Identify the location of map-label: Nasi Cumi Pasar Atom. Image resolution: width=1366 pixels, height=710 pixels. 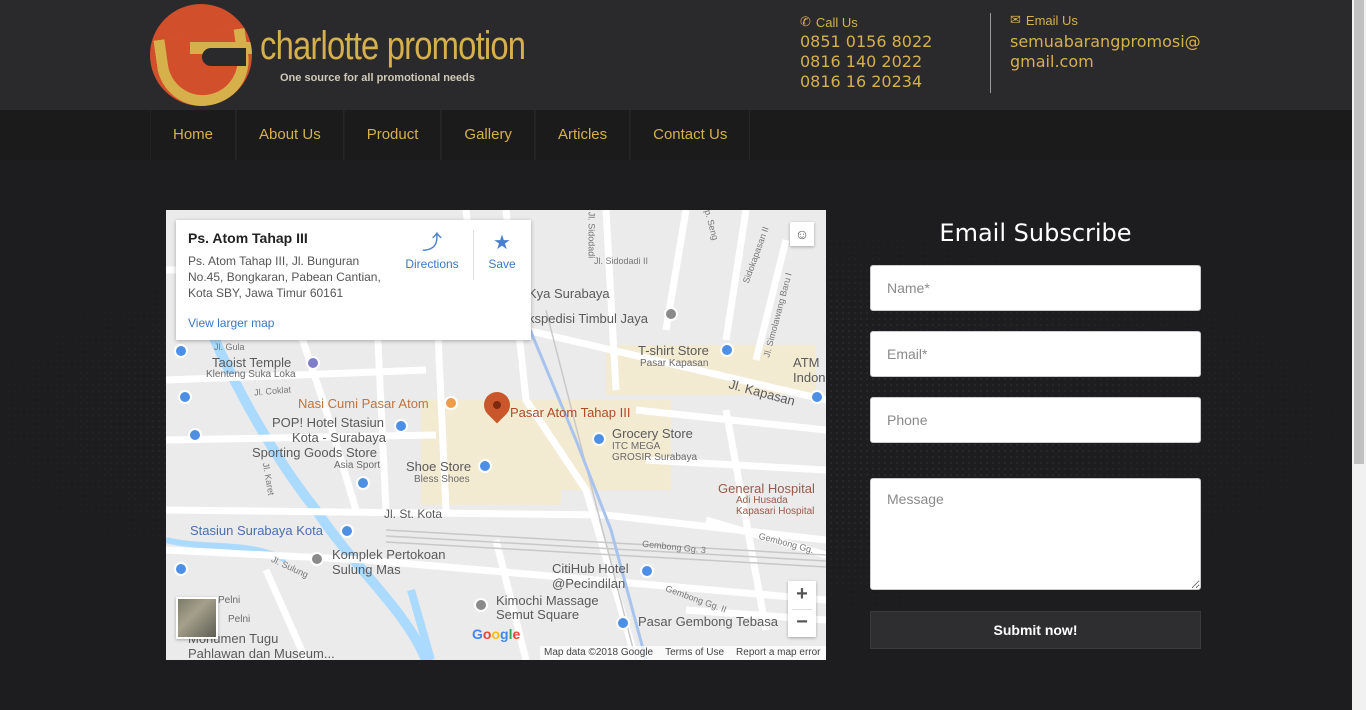
(363, 403).